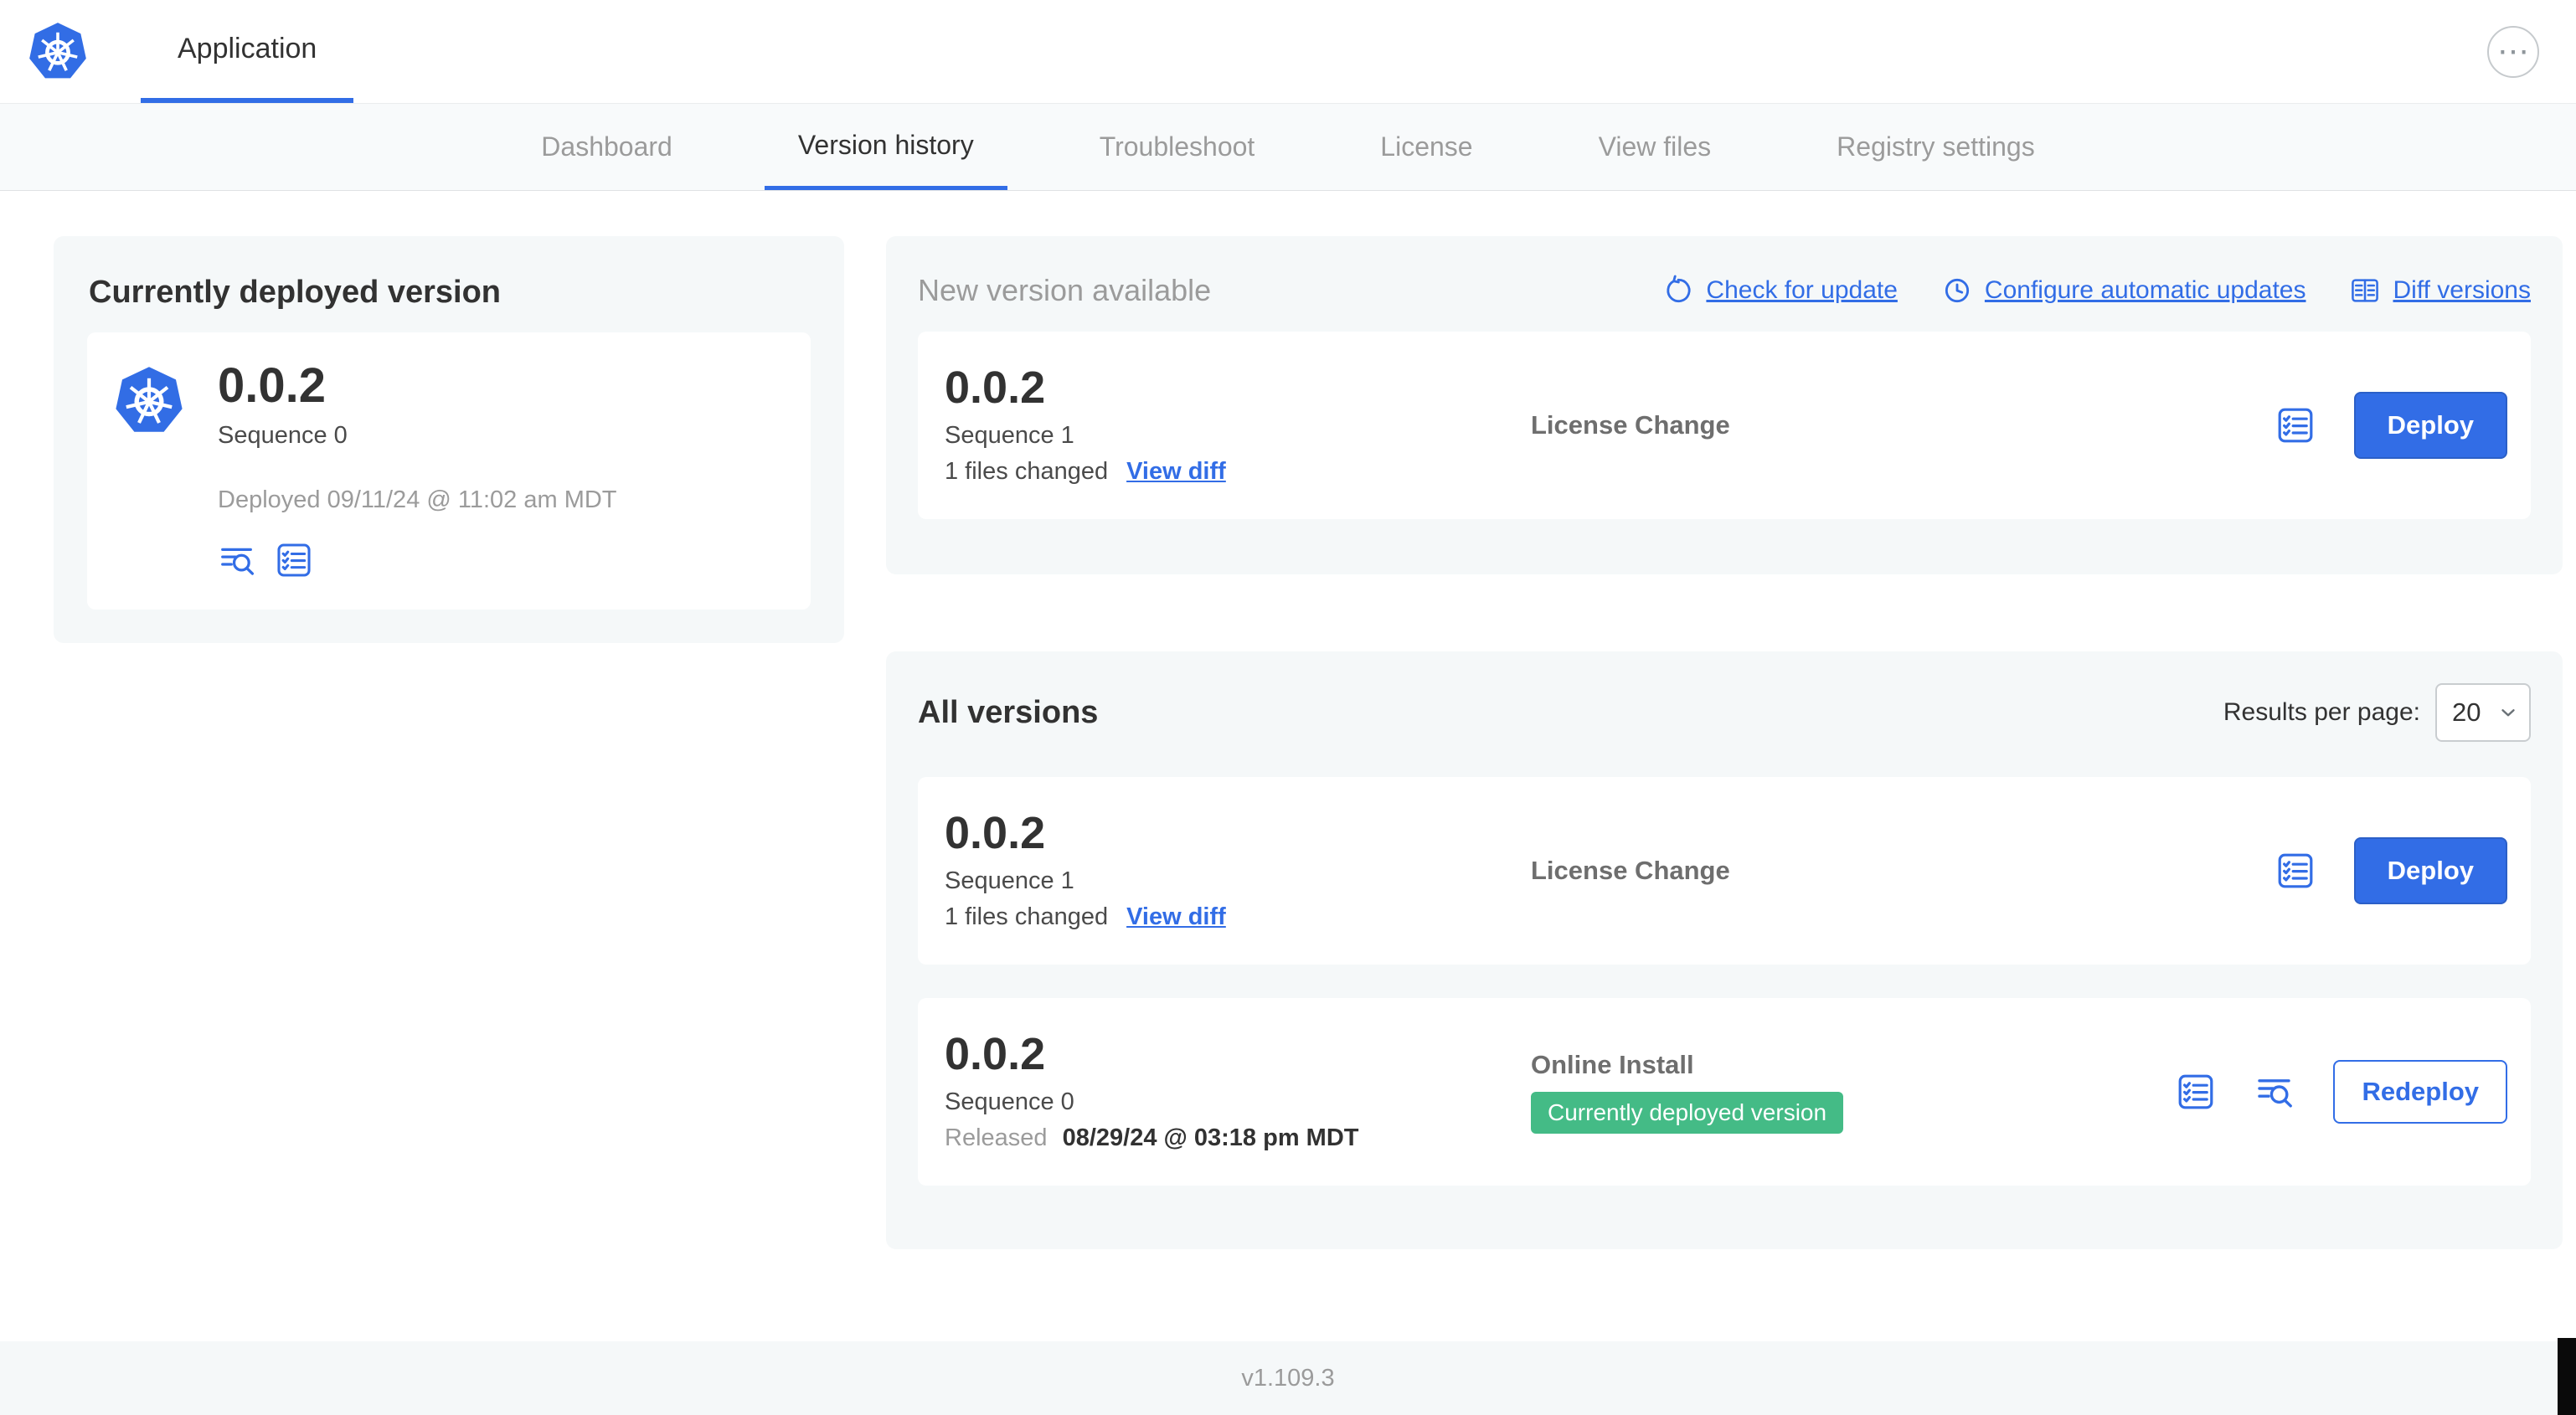 The width and height of the screenshot is (2576, 1415). What do you see at coordinates (1724, 712) in the screenshot?
I see `all-versions-header: All versions Results per page: 20` at bounding box center [1724, 712].